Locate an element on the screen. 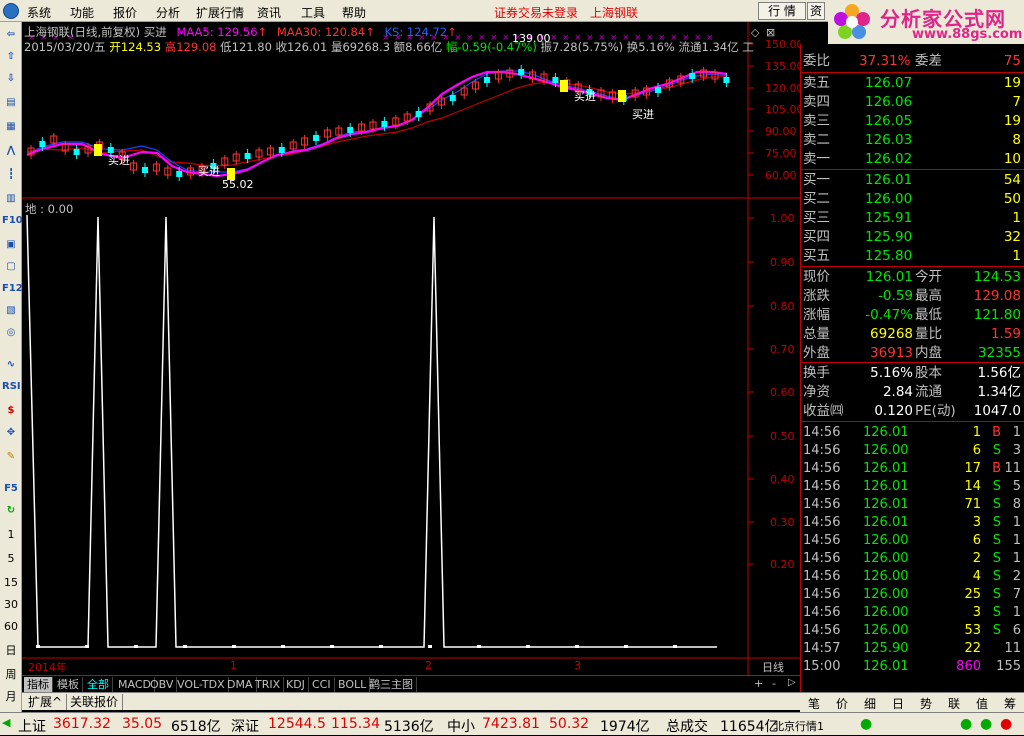  circle-icon: ◎ is located at coordinates (11, 333).